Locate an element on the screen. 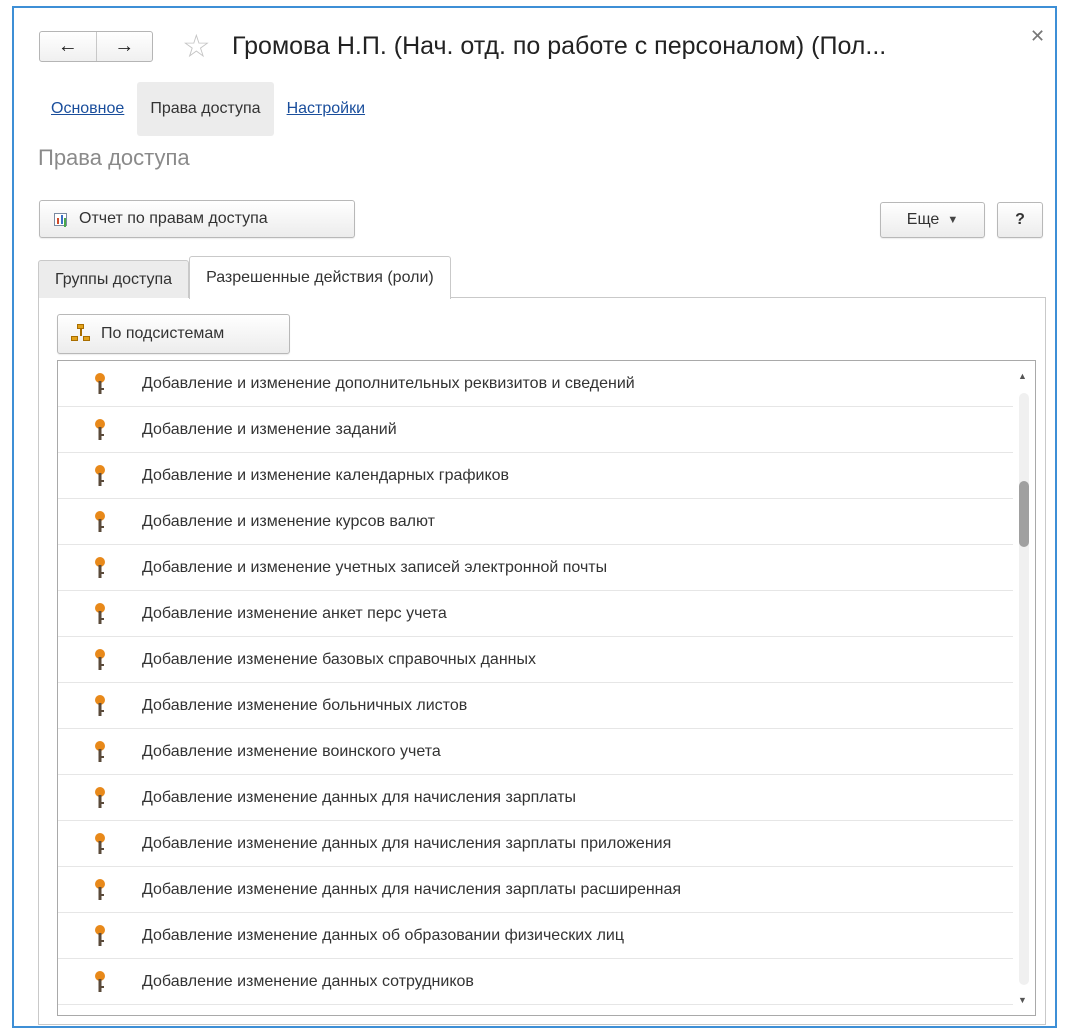 The height and width of the screenshot is (1035, 1072). tab-allowed-actions: Разрешенные действия (роли) is located at coordinates (320, 277).